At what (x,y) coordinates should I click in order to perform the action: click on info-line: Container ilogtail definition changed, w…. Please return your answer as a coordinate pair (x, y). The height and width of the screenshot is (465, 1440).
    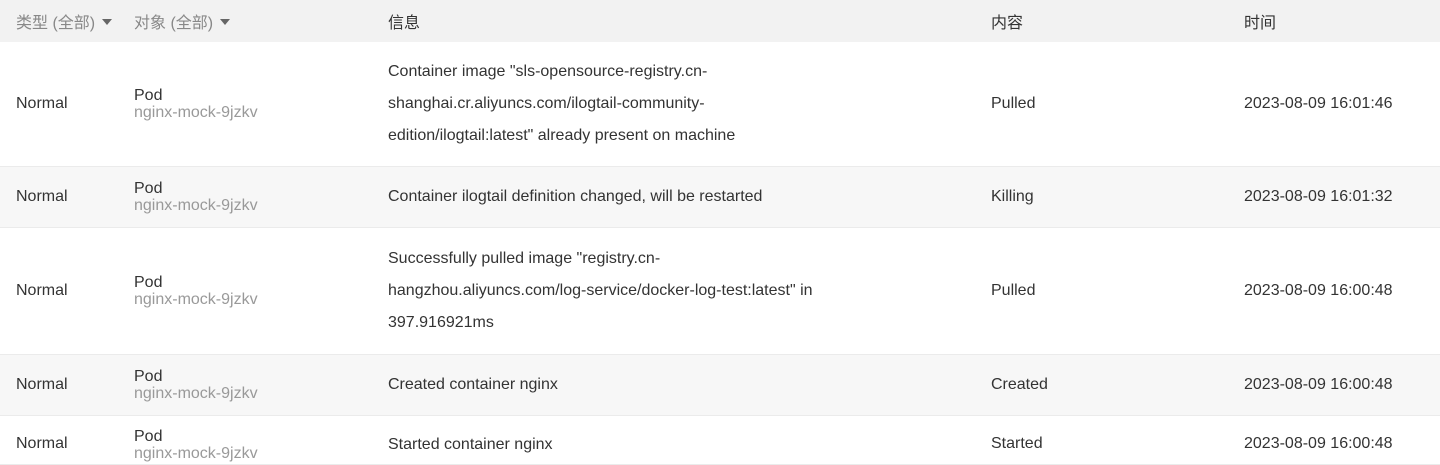
    Looking at the image, I should click on (575, 196).